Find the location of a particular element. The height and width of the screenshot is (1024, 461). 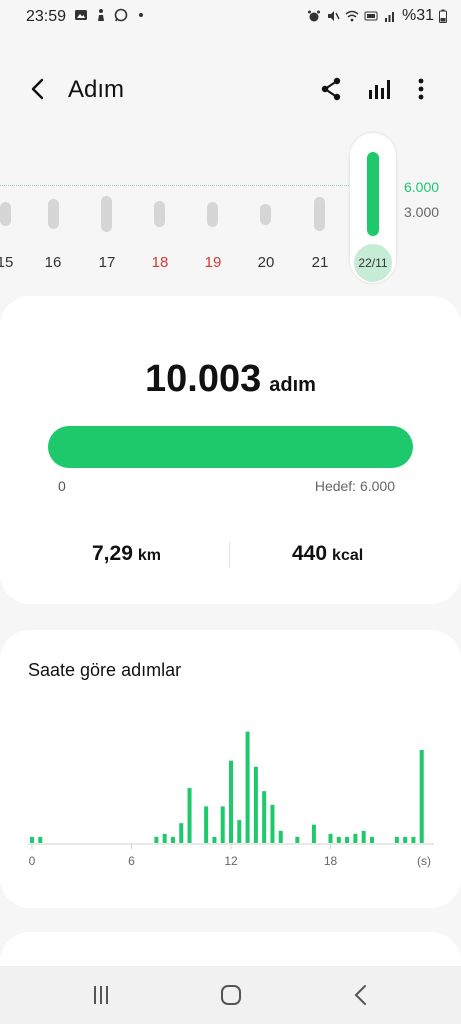

home-icon is located at coordinates (231, 995).